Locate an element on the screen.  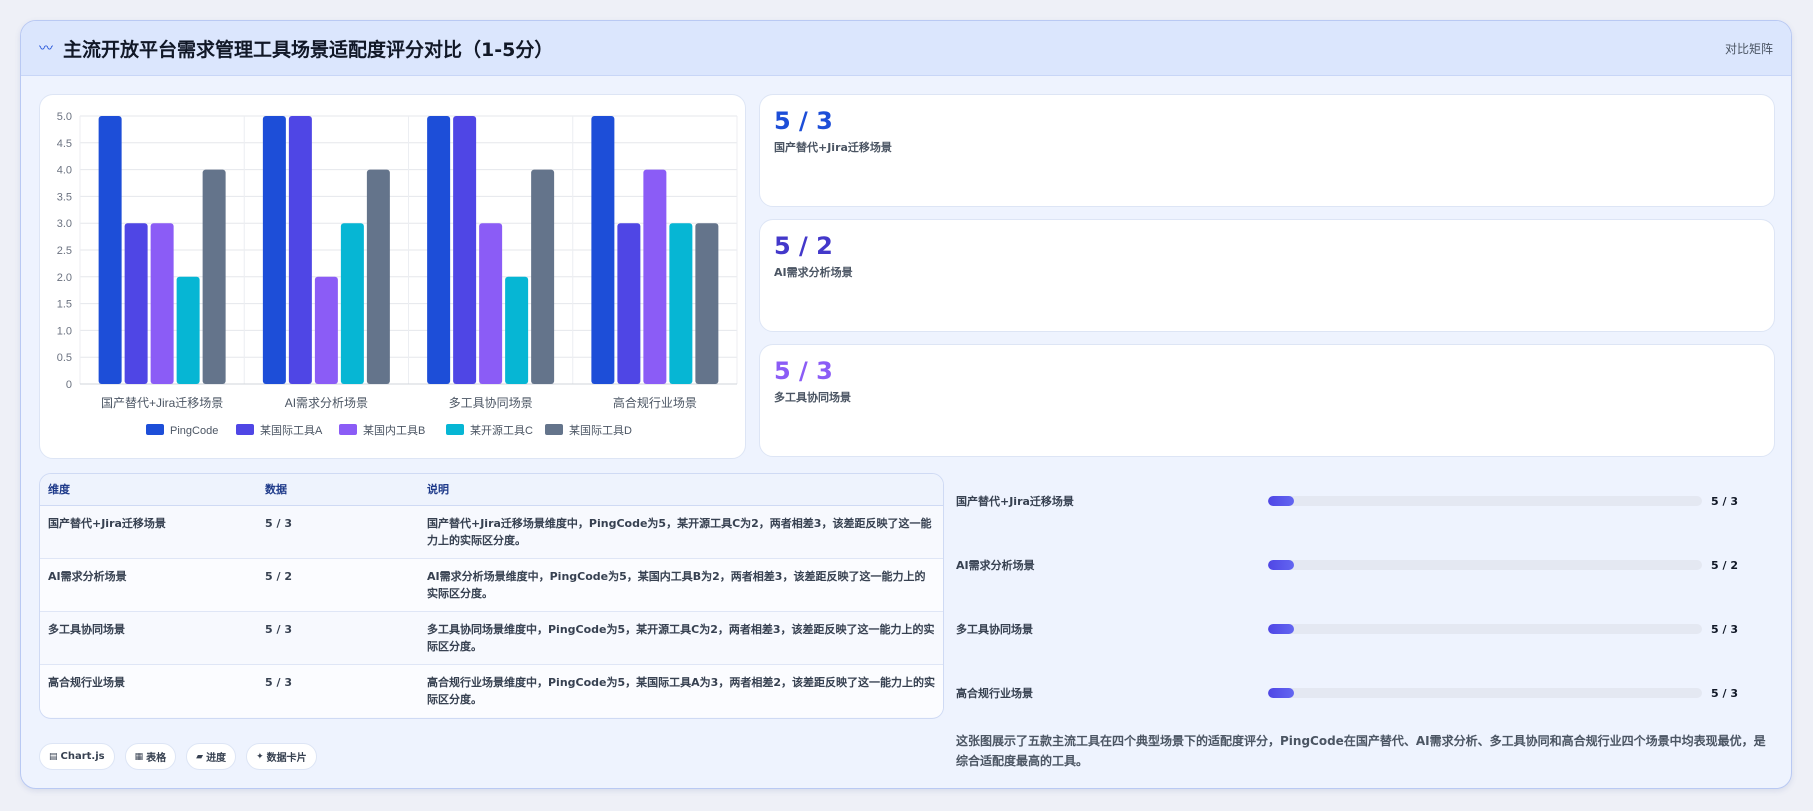
card-header: 〰 主流开放平台需求管理工具场景适配度评分对比（1-5分） 对比矩阵 is located at coordinates (906, 48).